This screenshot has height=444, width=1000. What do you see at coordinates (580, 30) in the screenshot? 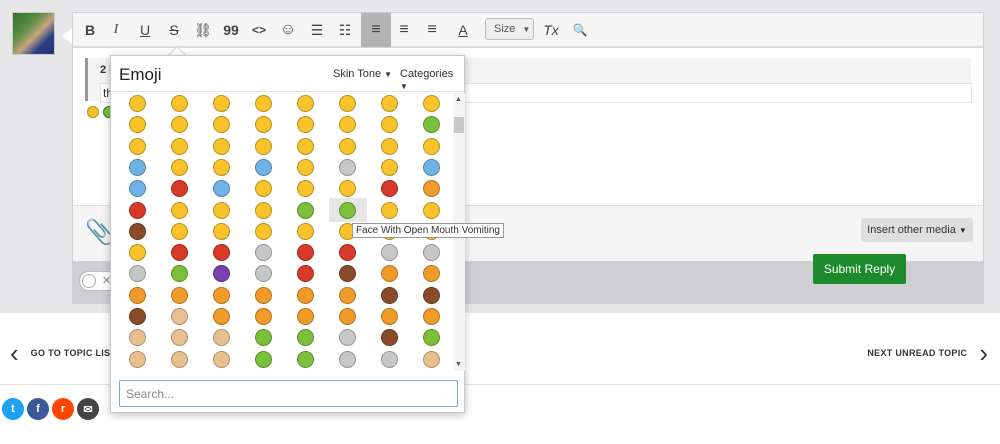
I see `preview-icon: 🔍` at bounding box center [580, 30].